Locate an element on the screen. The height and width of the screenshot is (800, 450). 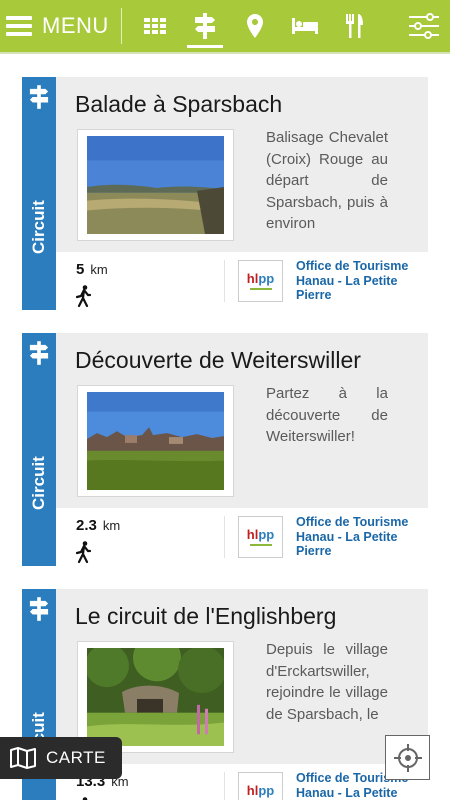
list-icon is located at coordinates (154, 26).